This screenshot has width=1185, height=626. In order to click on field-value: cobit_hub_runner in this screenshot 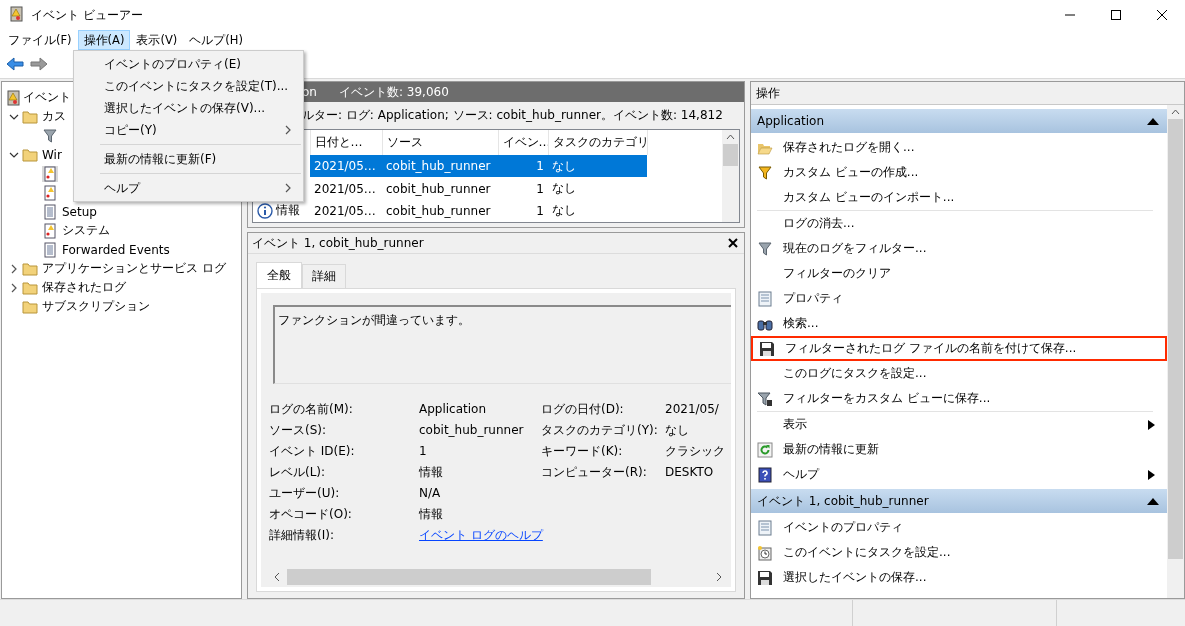, I will do `click(472, 430)`.